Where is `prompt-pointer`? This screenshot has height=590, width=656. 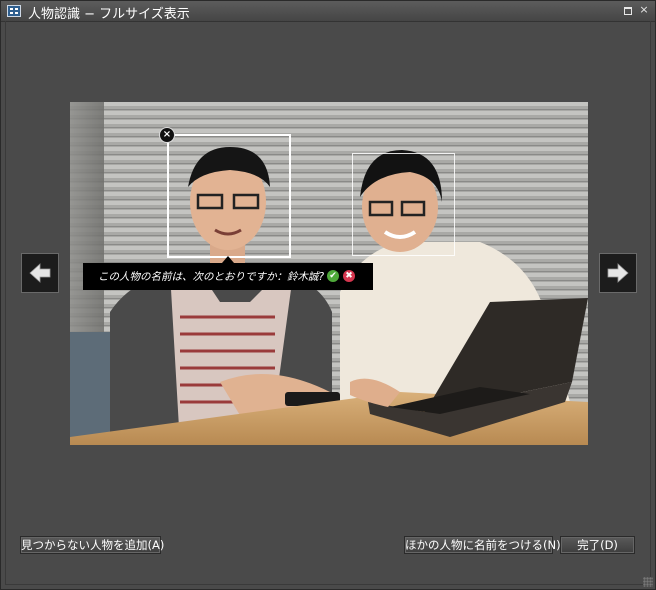
prompt-pointer is located at coordinates (228, 259).